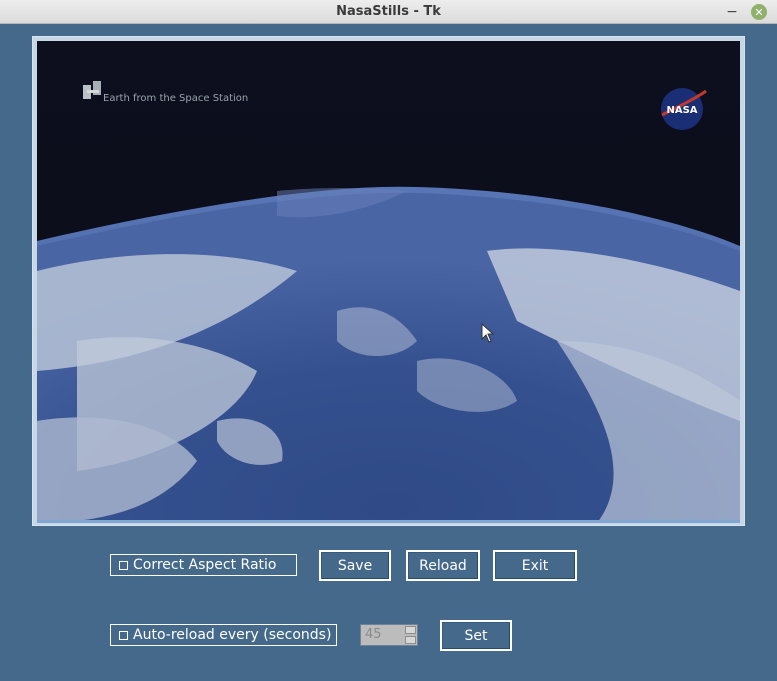 The image size is (777, 681). What do you see at coordinates (443, 565) in the screenshot?
I see `reload-button: Reload` at bounding box center [443, 565].